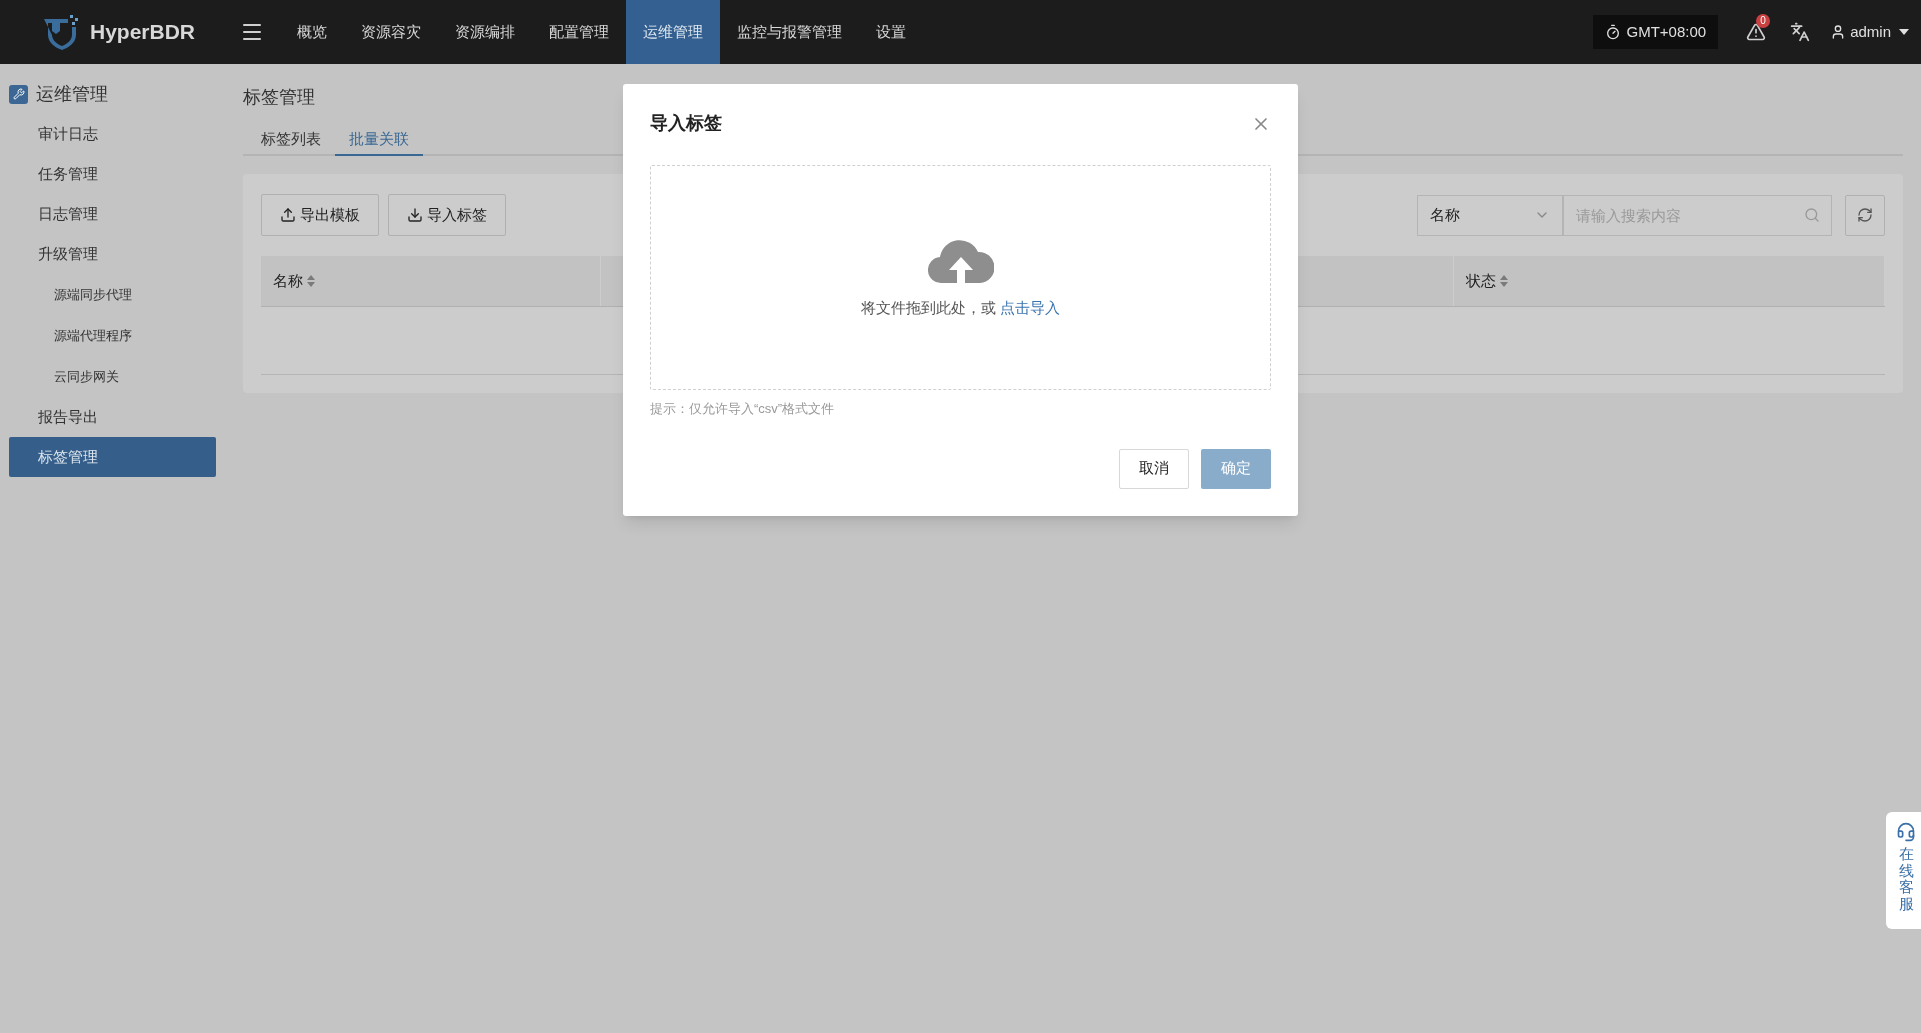 The image size is (1921, 1033). I want to click on column-header: 状态, so click(1669, 281).